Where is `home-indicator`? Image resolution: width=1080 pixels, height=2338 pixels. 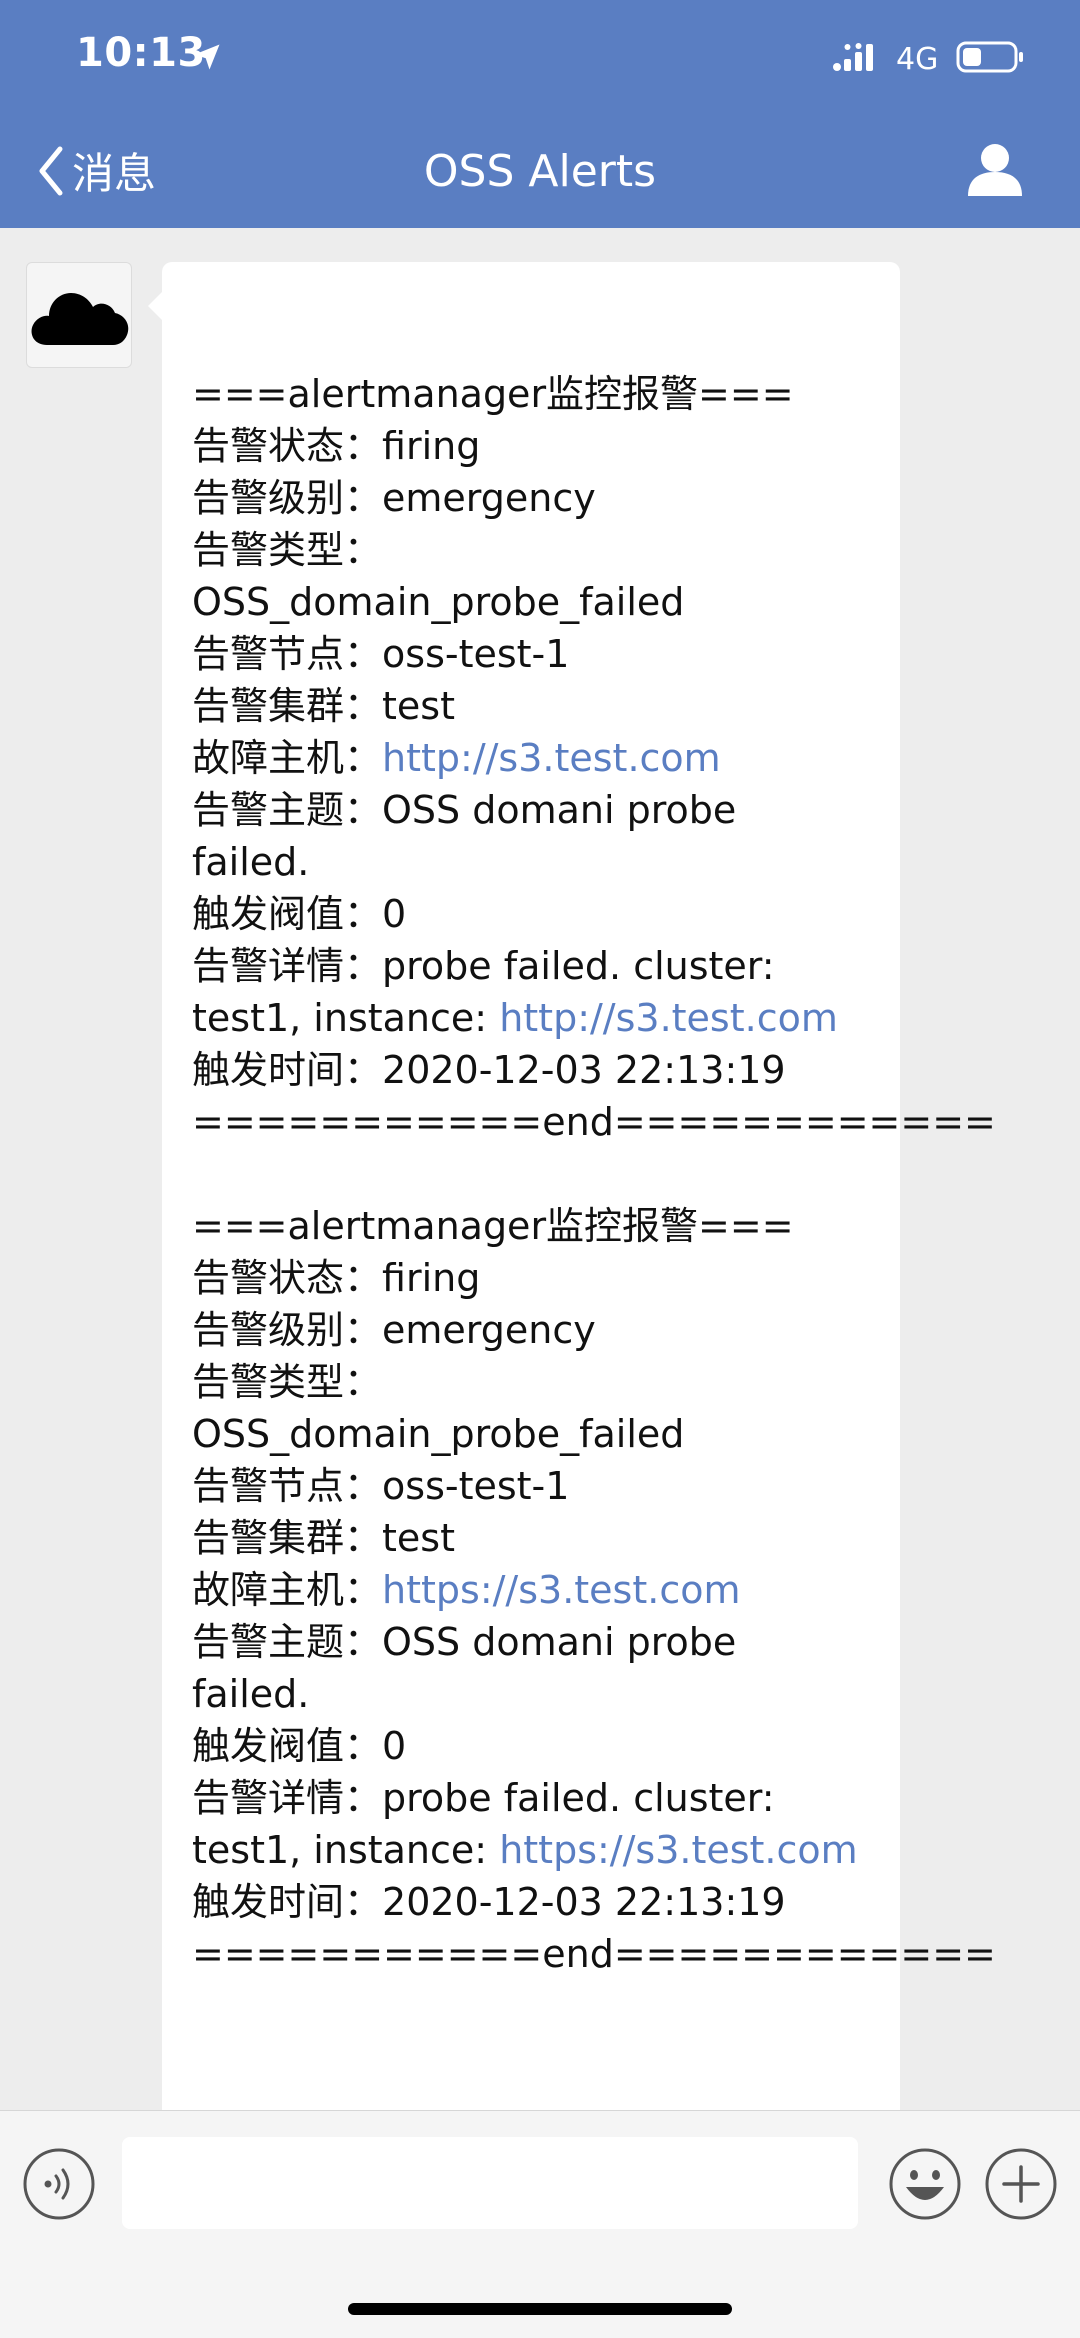
home-indicator is located at coordinates (540, 2309).